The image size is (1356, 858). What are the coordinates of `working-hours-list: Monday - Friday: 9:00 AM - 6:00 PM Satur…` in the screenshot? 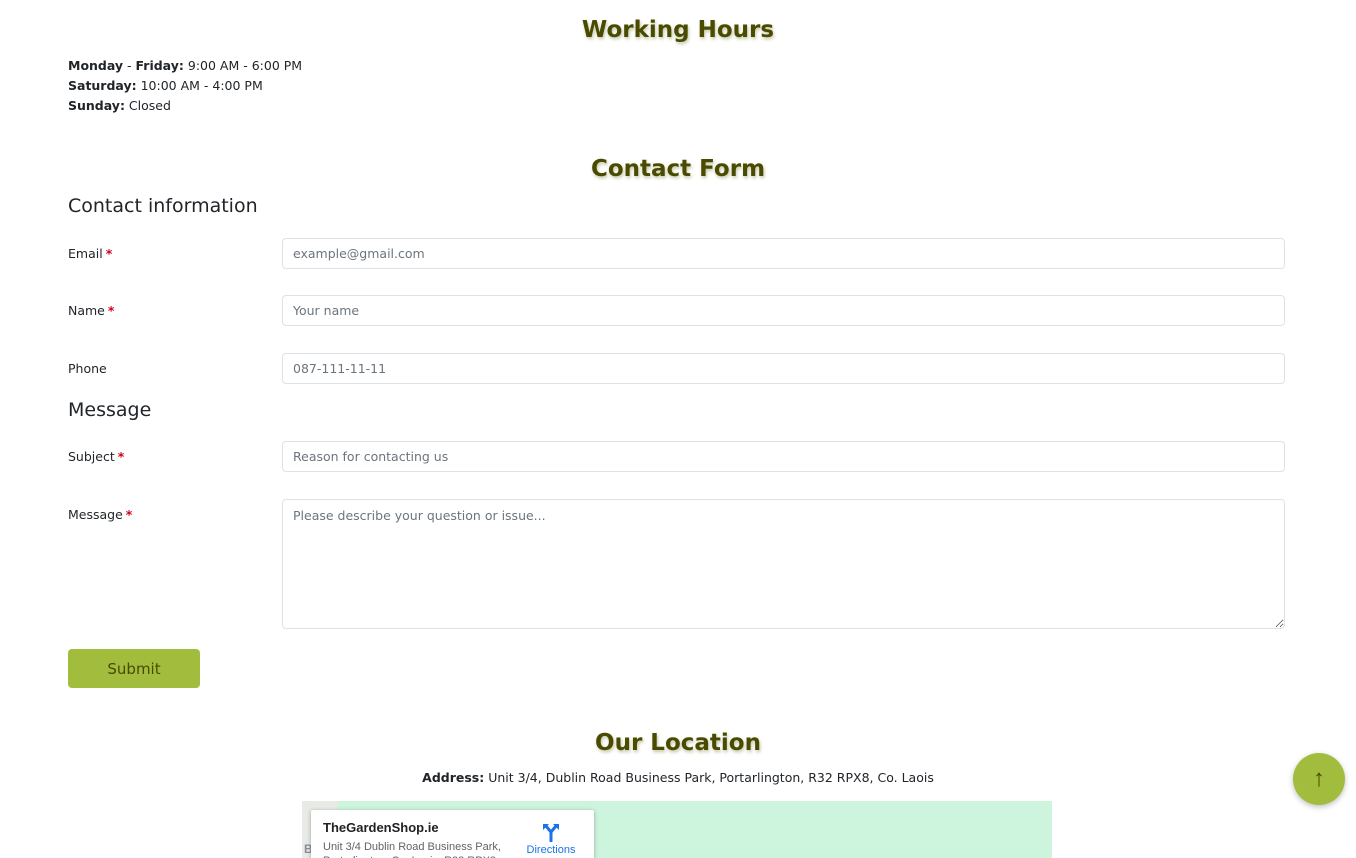 It's located at (185, 86).